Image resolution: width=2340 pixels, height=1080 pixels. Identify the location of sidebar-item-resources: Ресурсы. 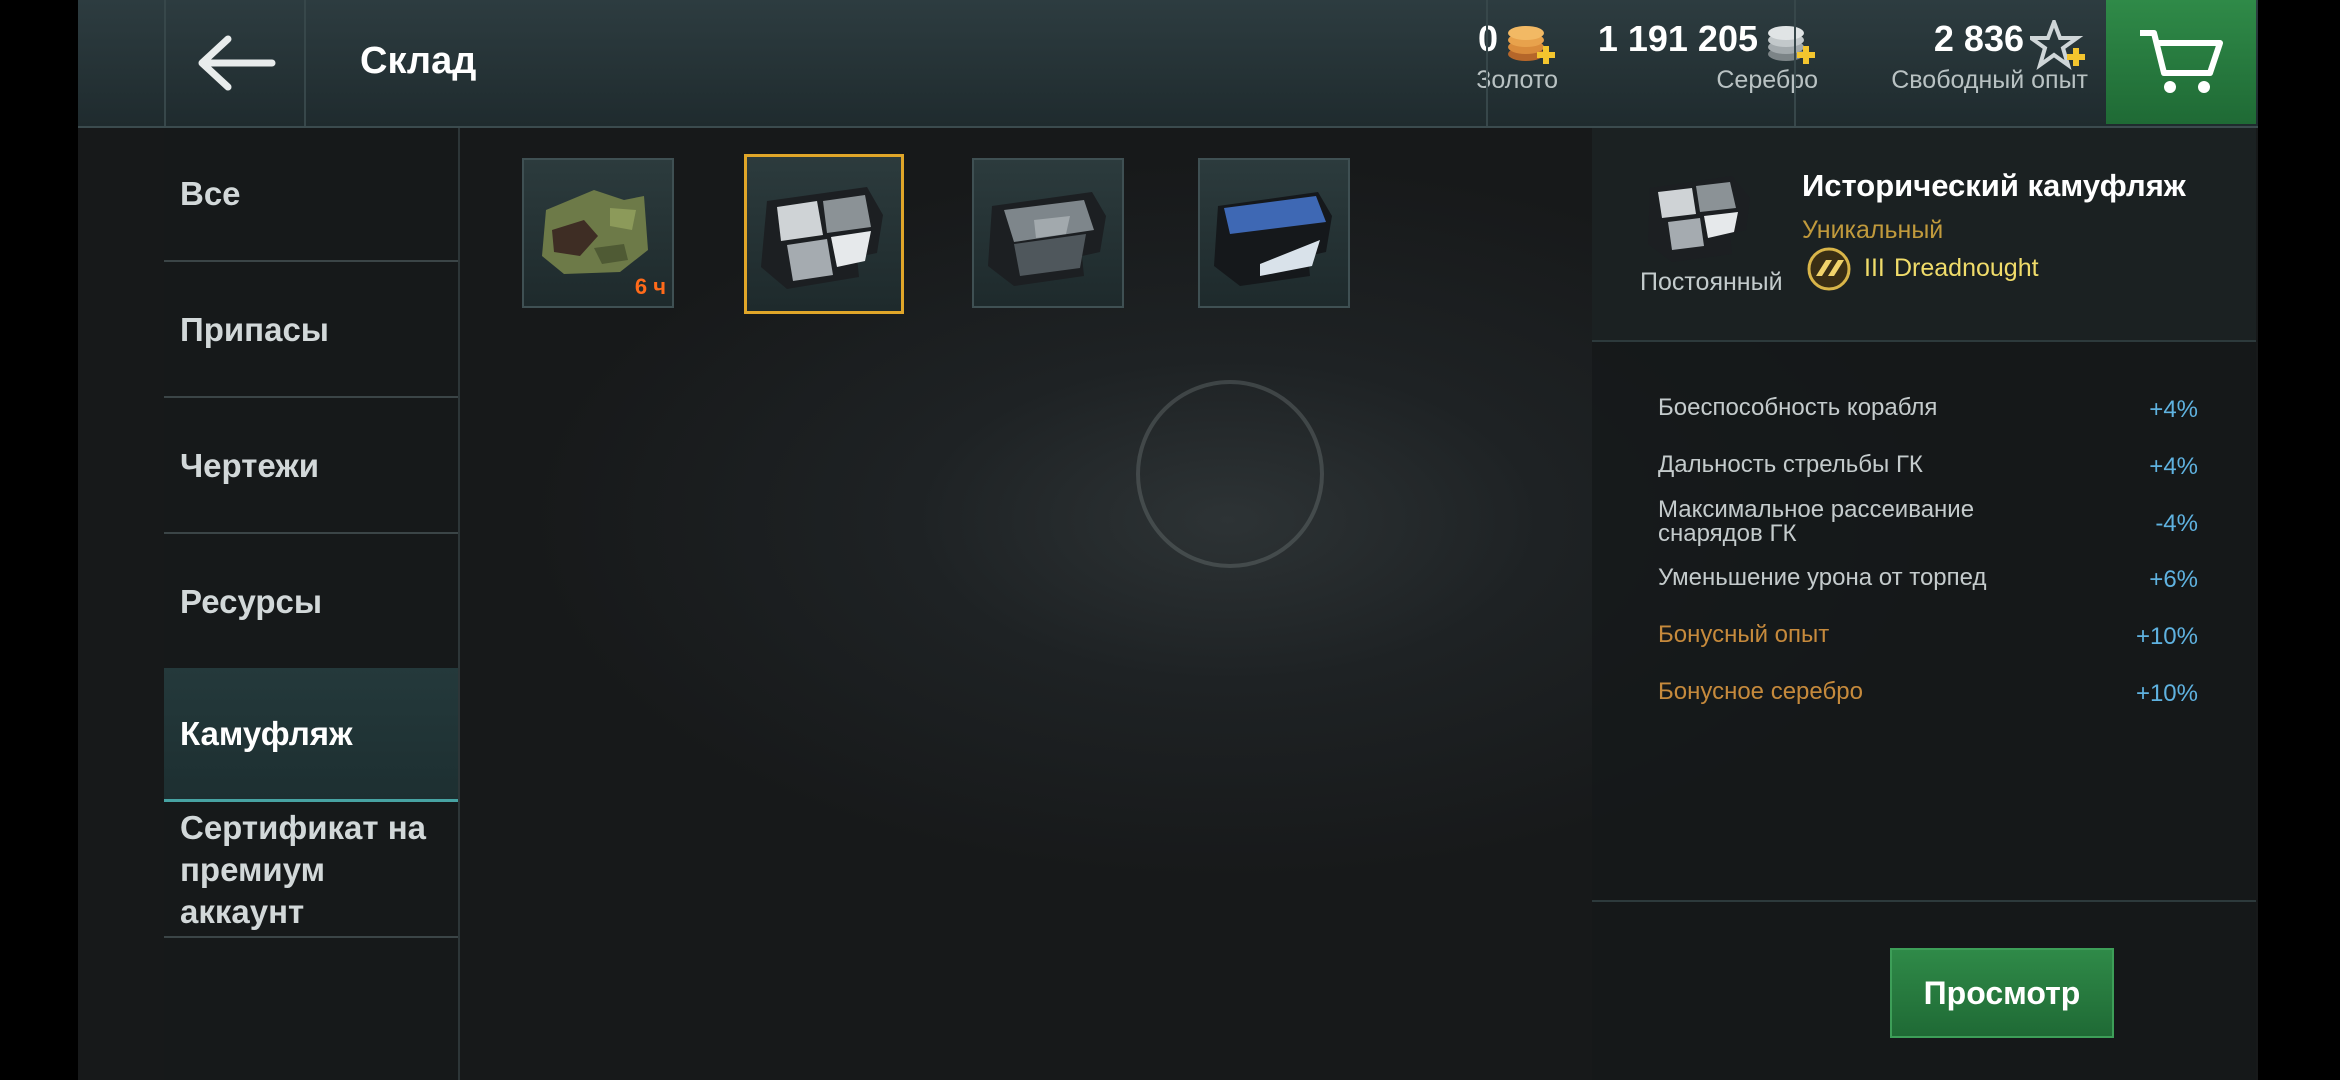
(311, 603).